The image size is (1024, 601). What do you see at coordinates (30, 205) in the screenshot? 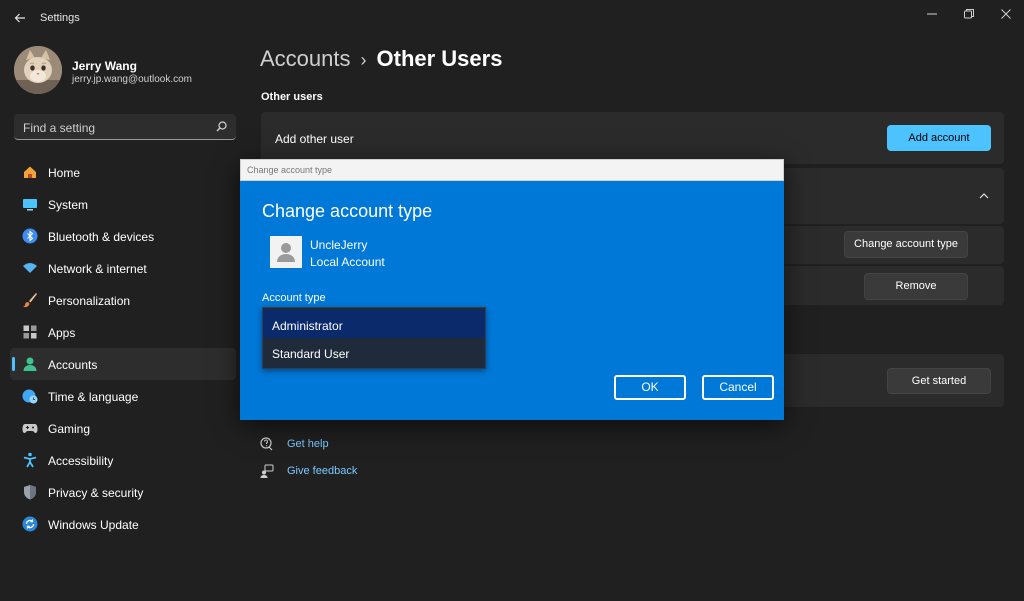
I see `system-icon` at bounding box center [30, 205].